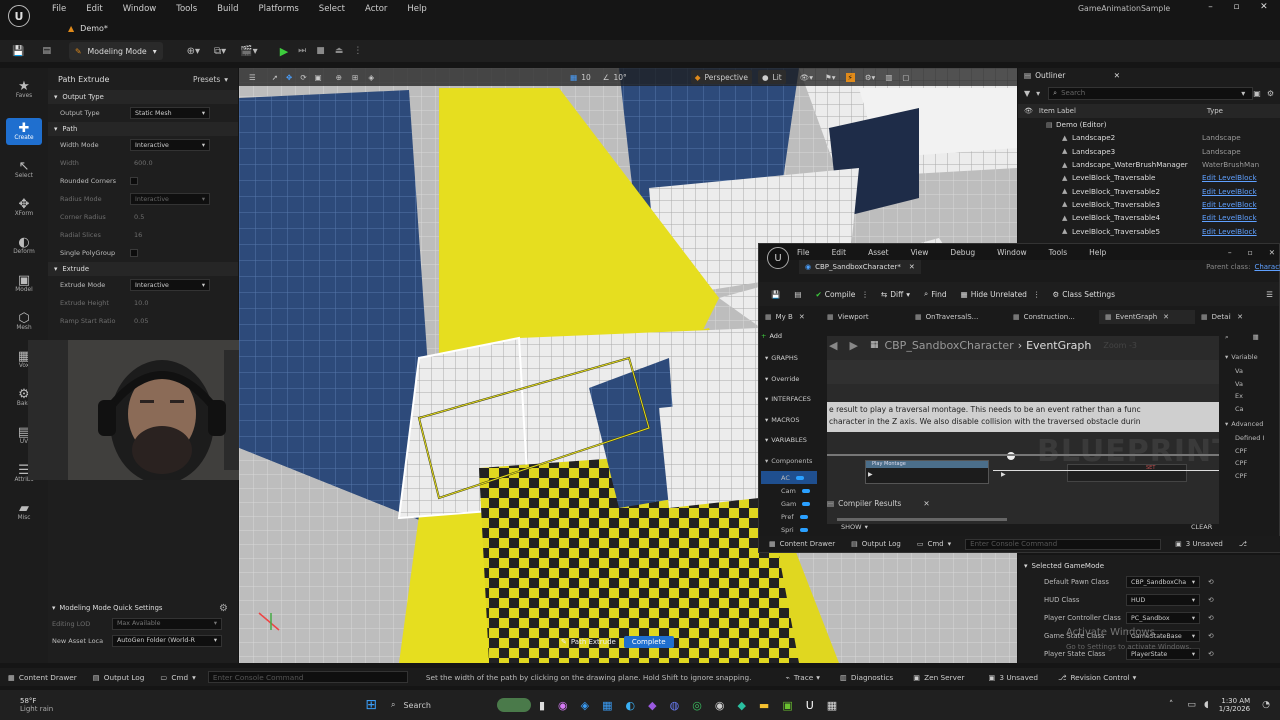 The height and width of the screenshot is (720, 1280). What do you see at coordinates (1149, 217) in the screenshot?
I see `outliner-row: ▲ LevelBlock_Traversable4 Edit LevelBlock` at bounding box center [1149, 217].